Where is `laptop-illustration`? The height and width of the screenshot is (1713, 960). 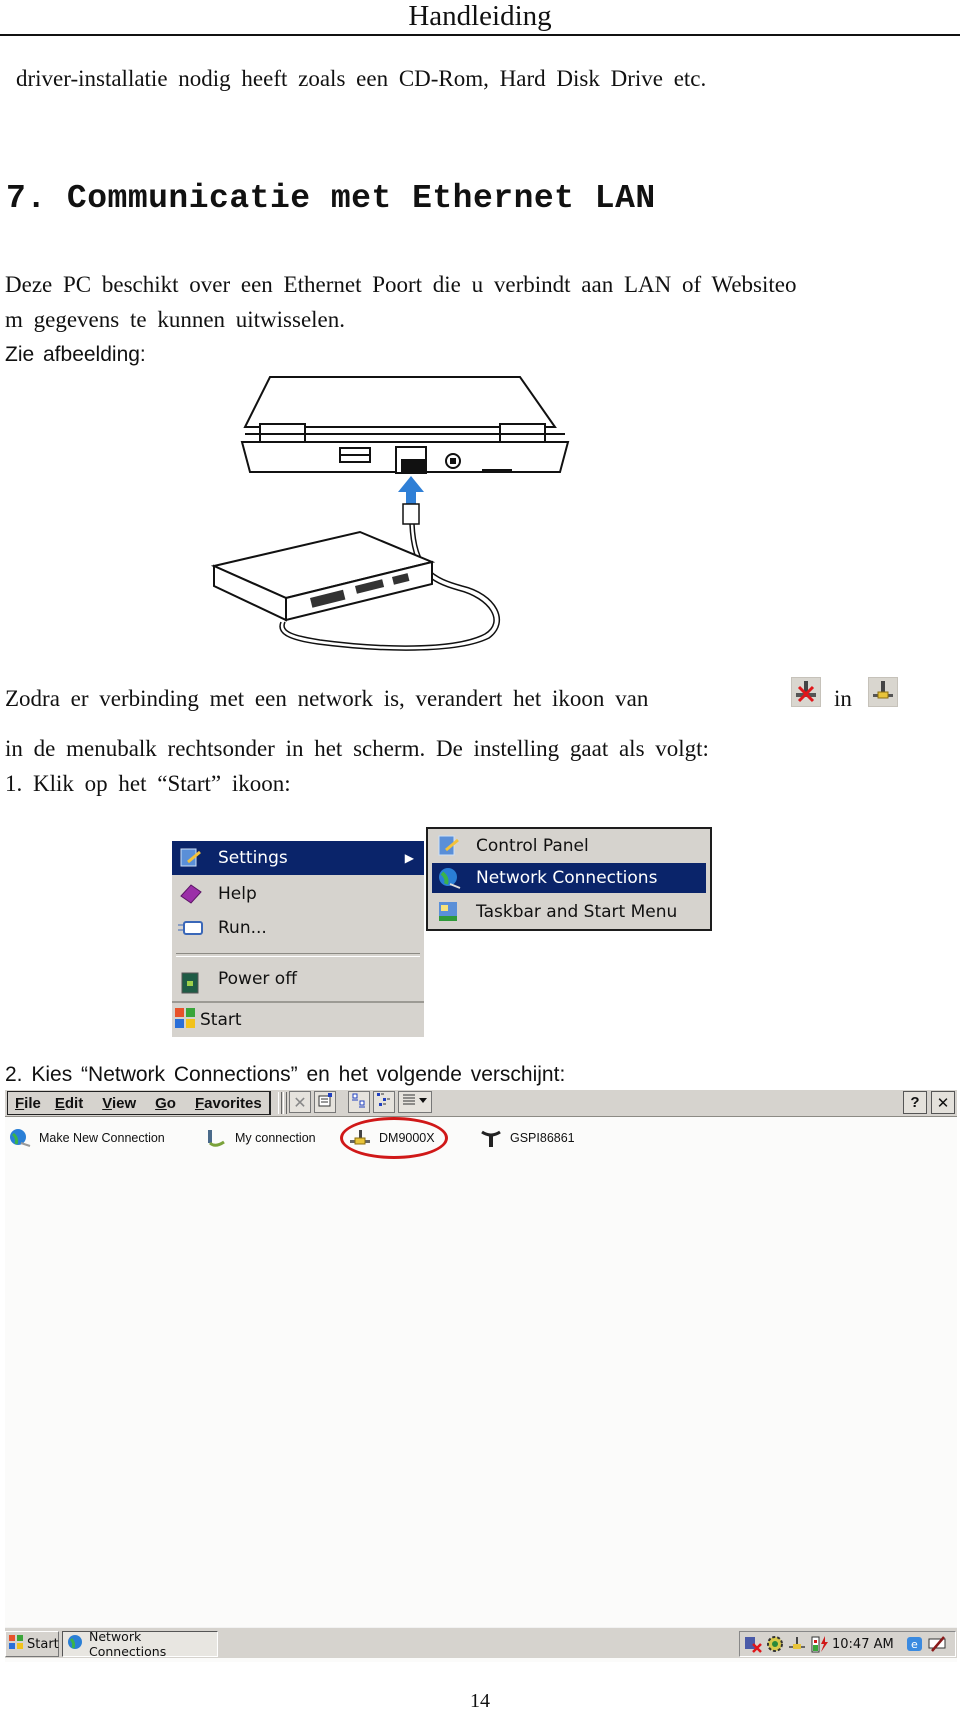 laptop-illustration is located at coordinates (405, 425).